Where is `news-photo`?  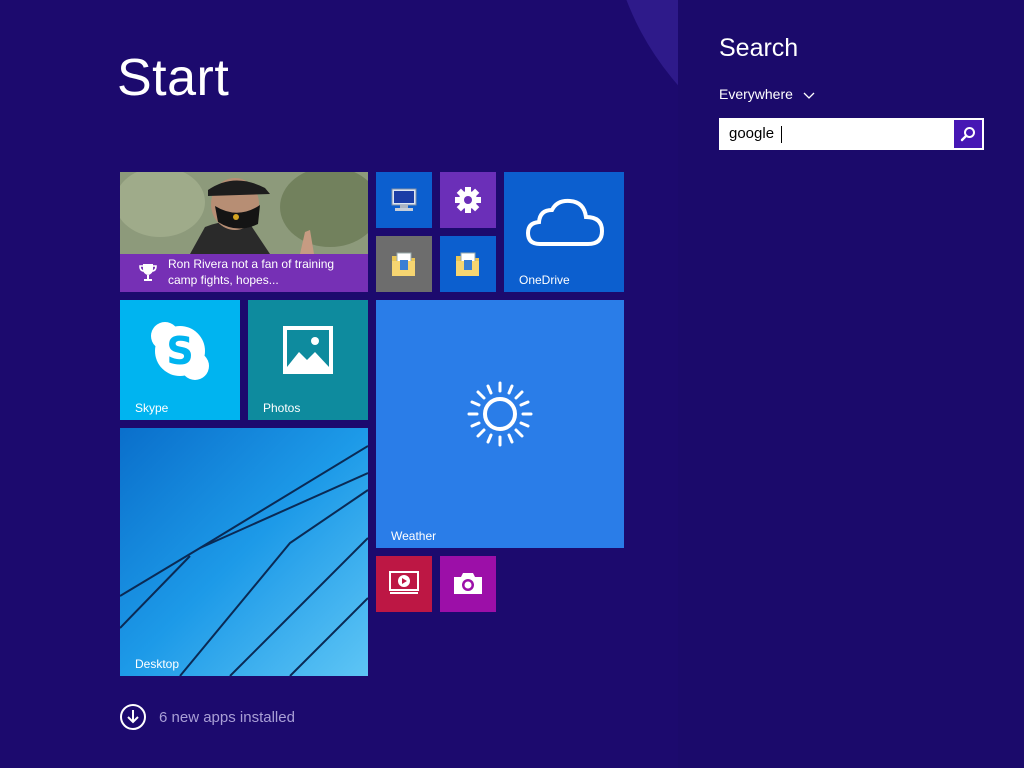
news-photo is located at coordinates (244, 213).